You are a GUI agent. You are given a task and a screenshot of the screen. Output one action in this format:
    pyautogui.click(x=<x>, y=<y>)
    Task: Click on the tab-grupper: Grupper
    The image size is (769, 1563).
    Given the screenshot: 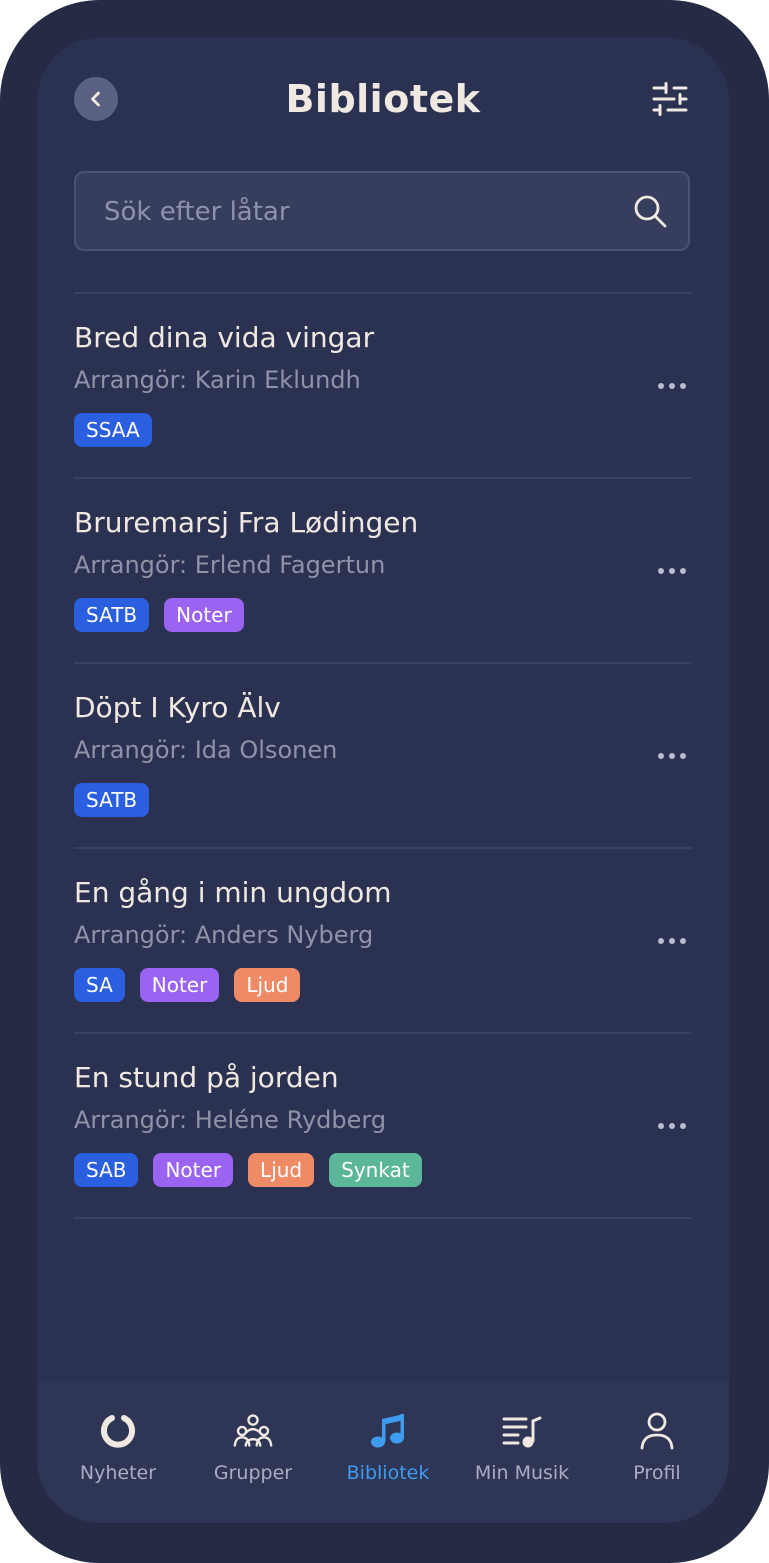 What is the action you would take?
    pyautogui.click(x=253, y=1451)
    